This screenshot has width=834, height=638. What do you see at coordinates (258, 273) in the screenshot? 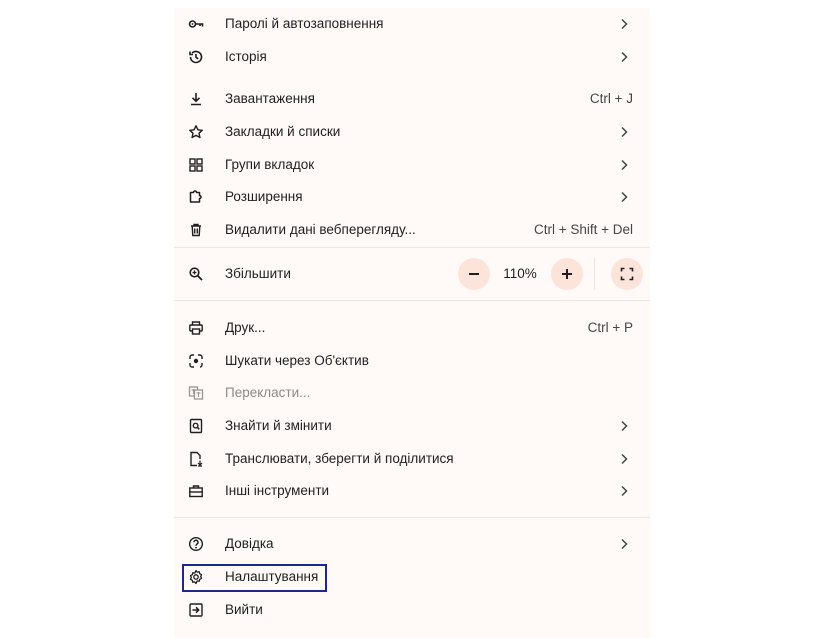
I see `zoom-label: Збільшити` at bounding box center [258, 273].